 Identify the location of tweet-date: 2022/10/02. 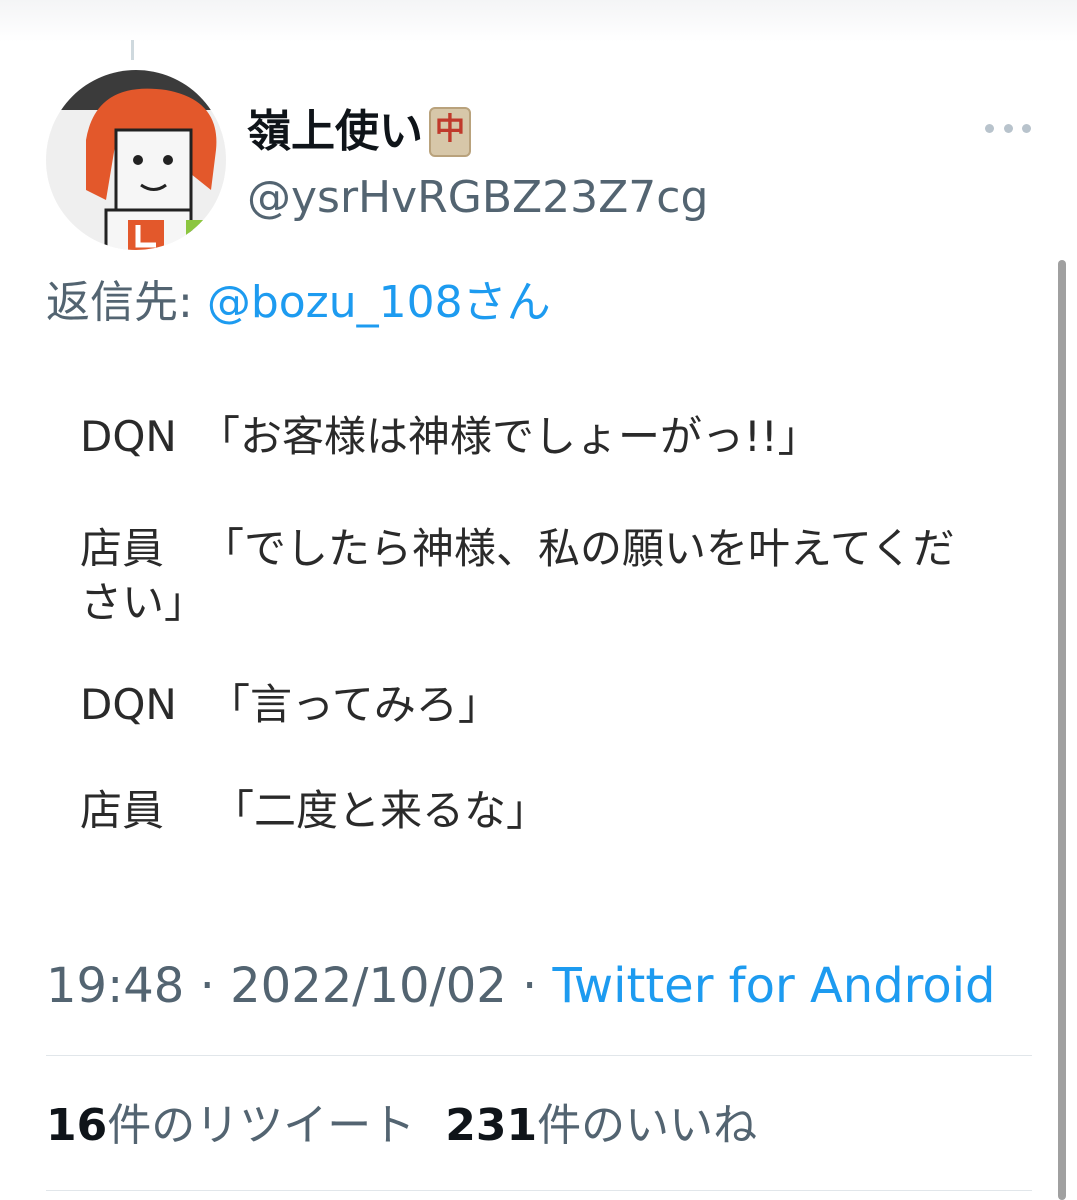
(368, 986).